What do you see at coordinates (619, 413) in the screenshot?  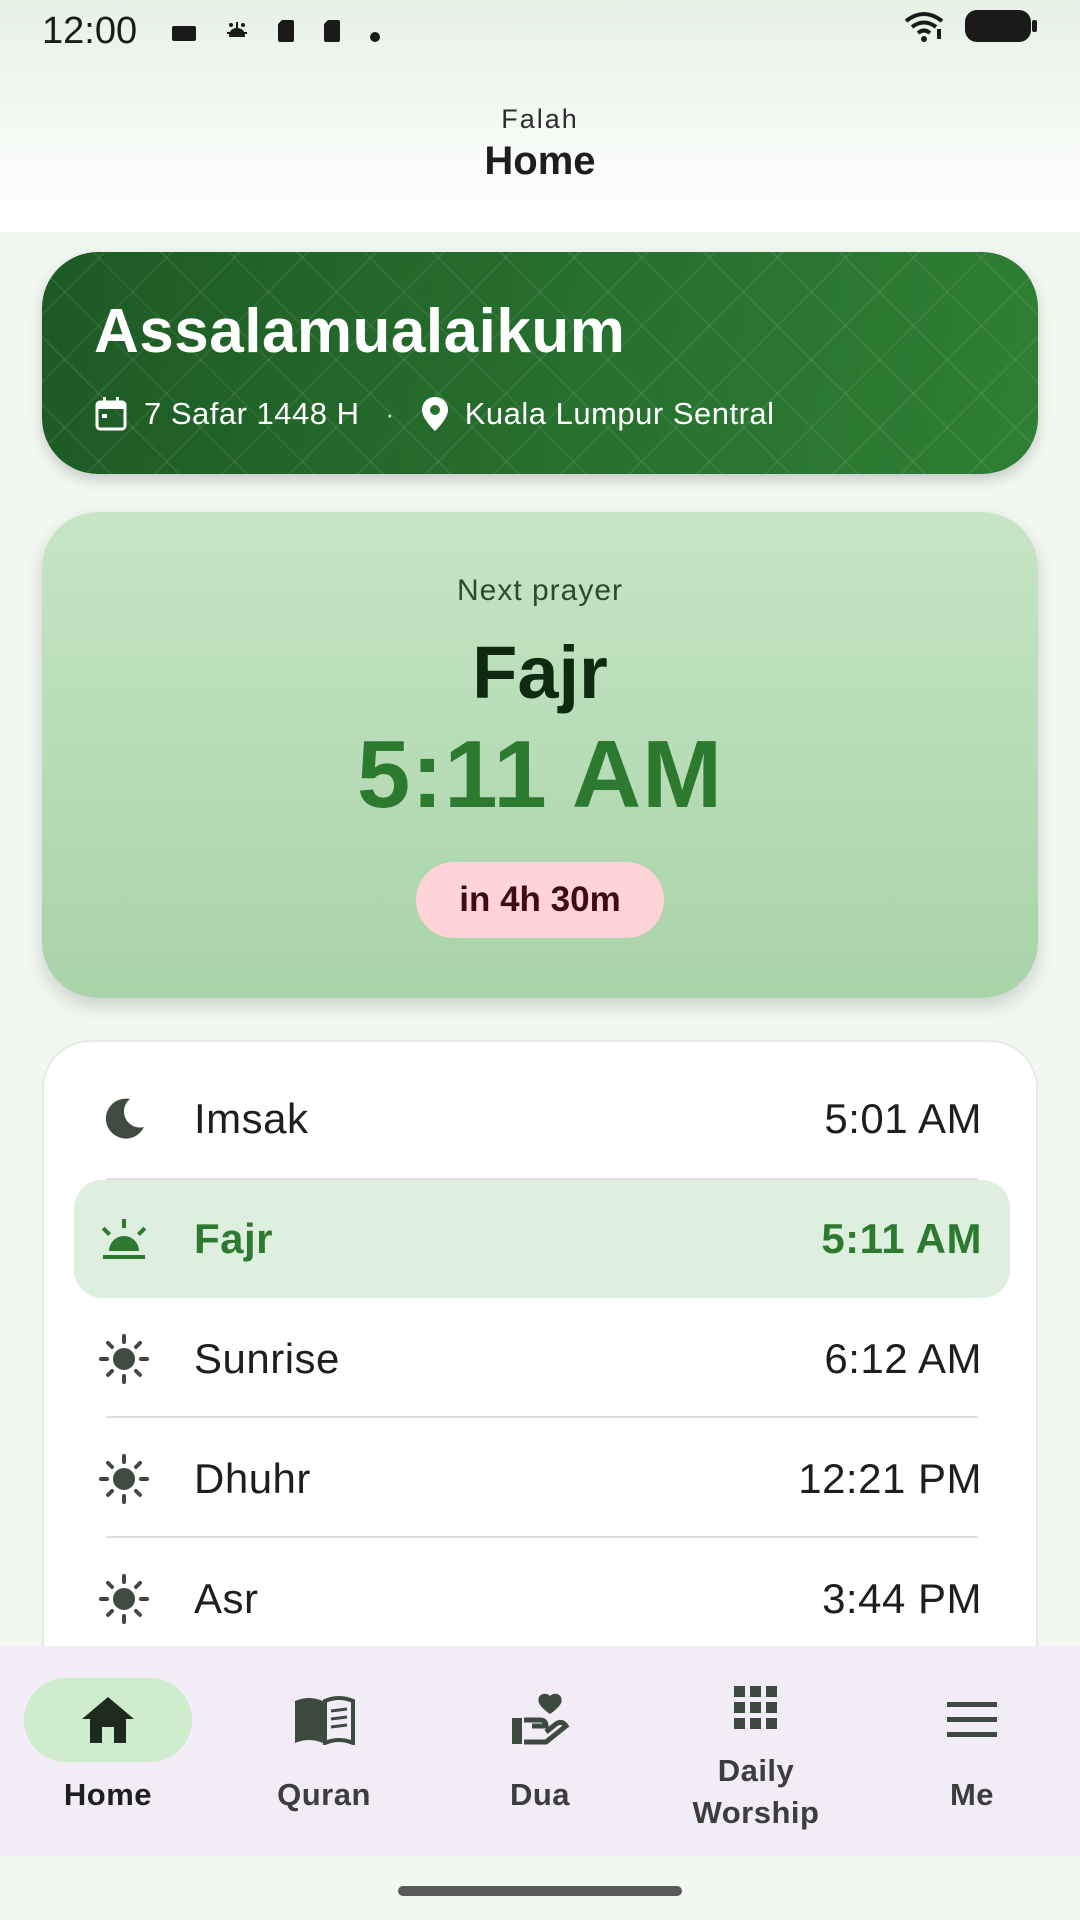 I see `location-name: Kuala Lumpur Sentral` at bounding box center [619, 413].